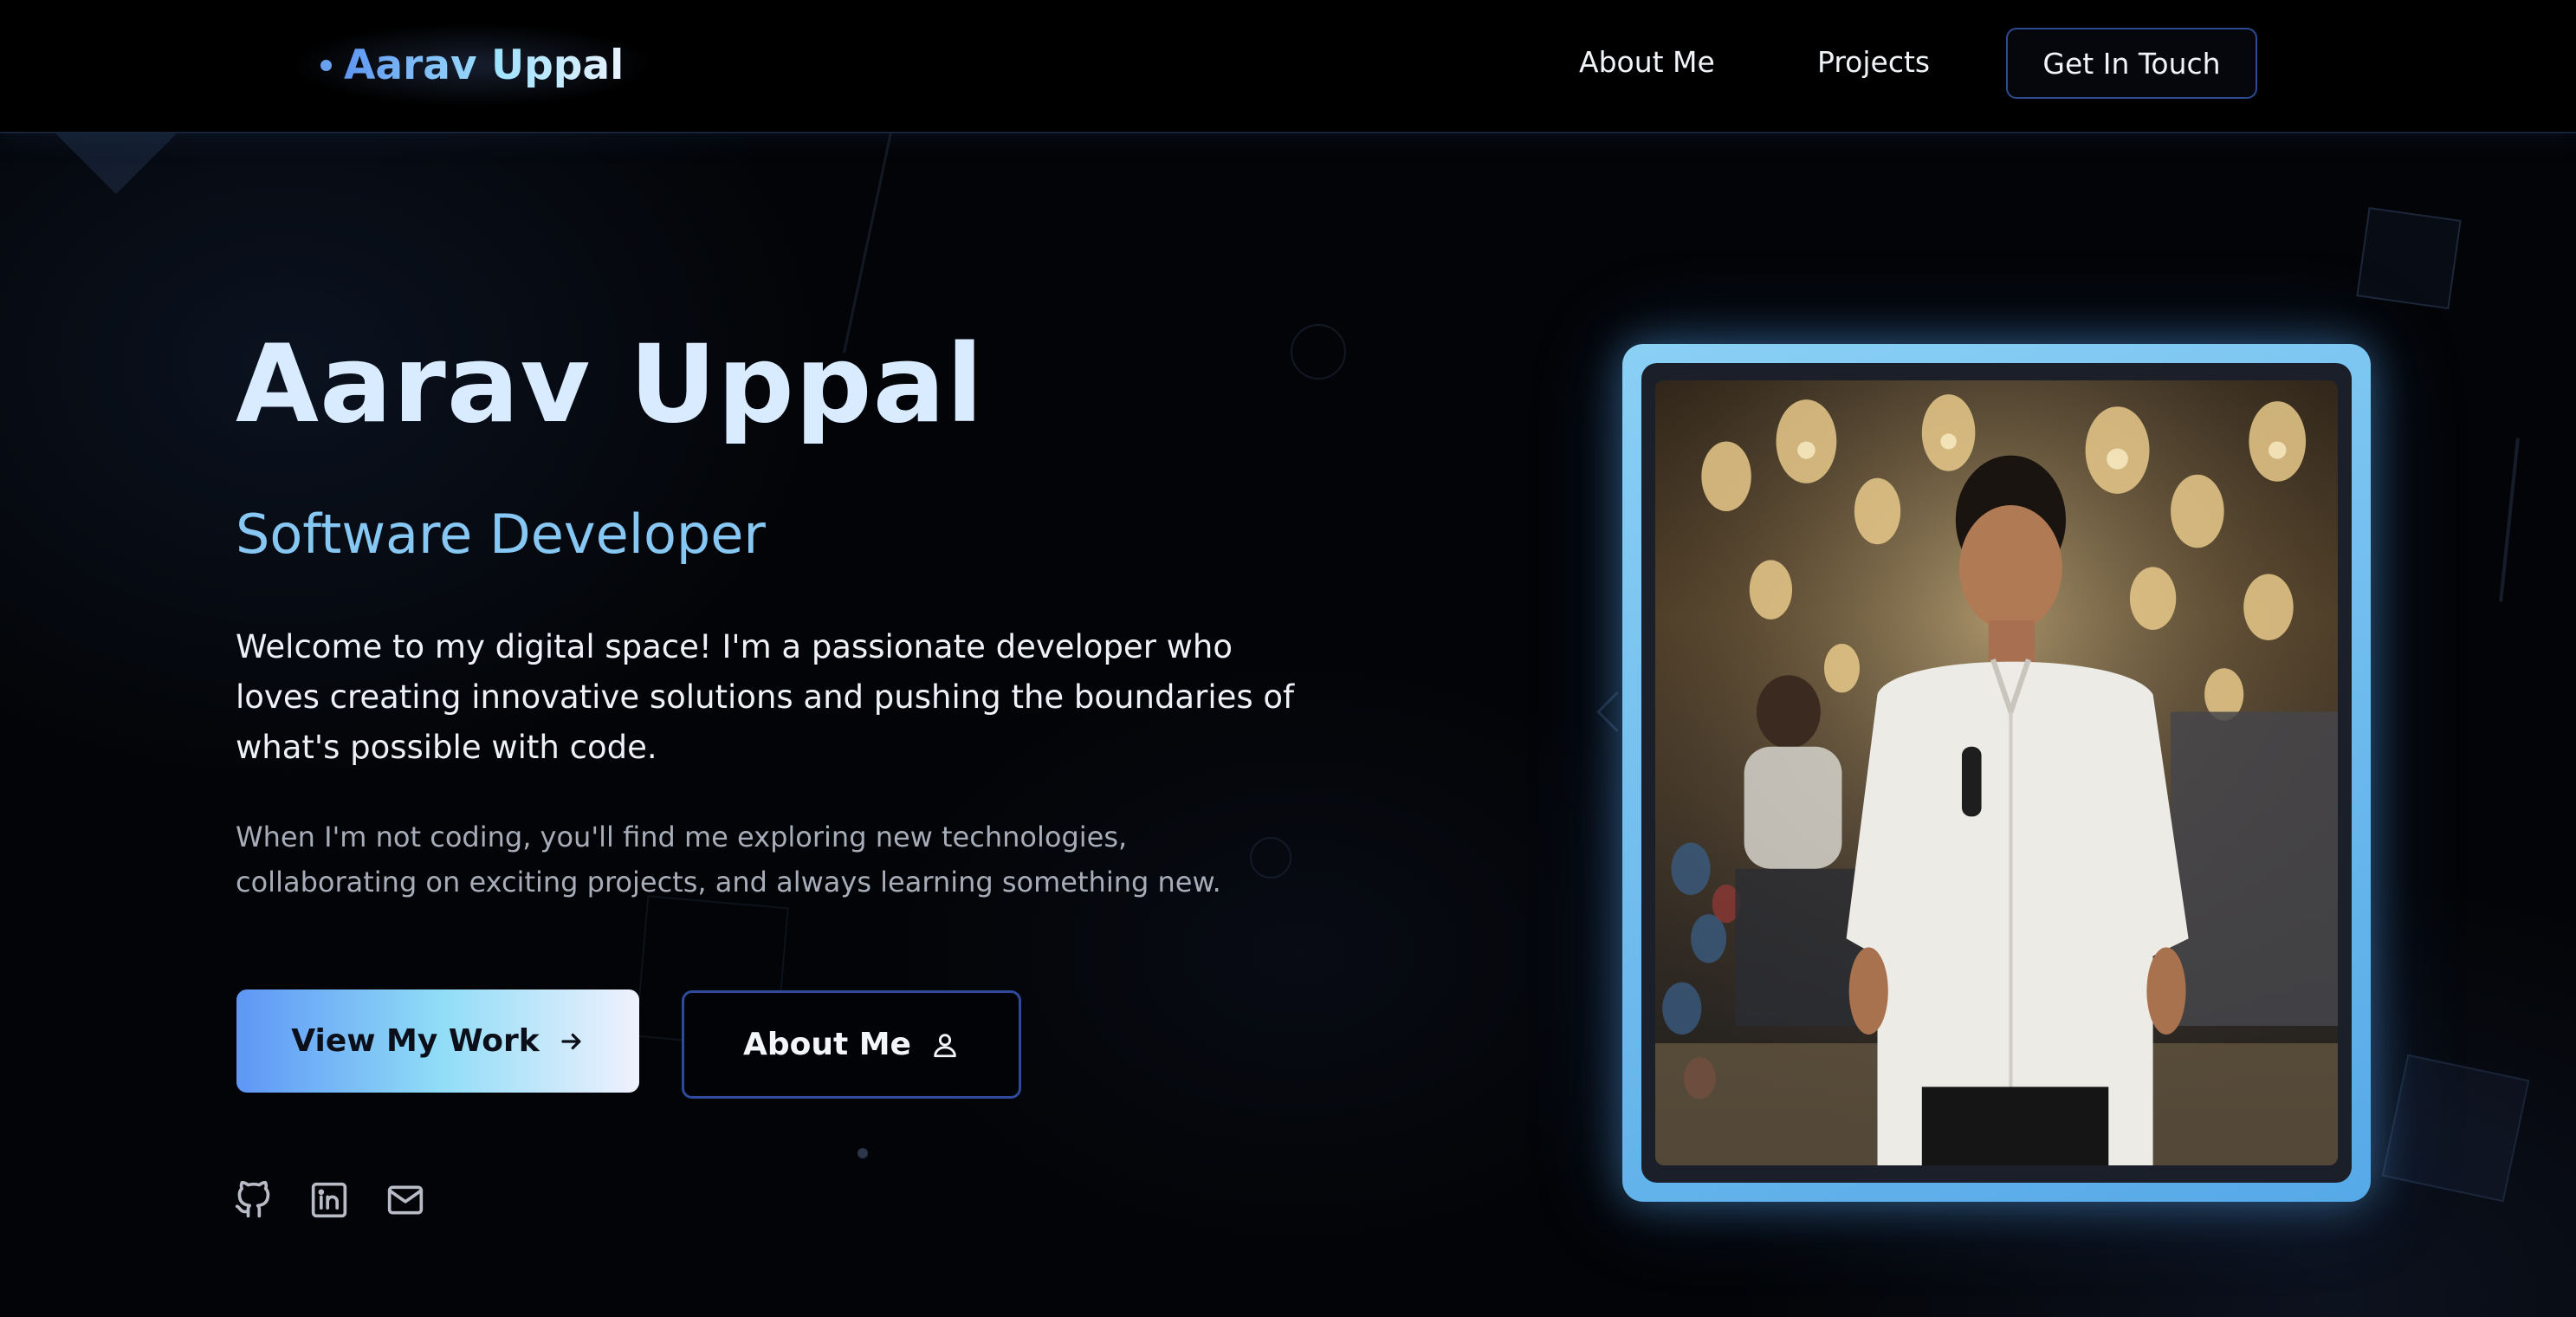 This screenshot has width=2576, height=1317. I want to click on linkedin-link, so click(329, 1200).